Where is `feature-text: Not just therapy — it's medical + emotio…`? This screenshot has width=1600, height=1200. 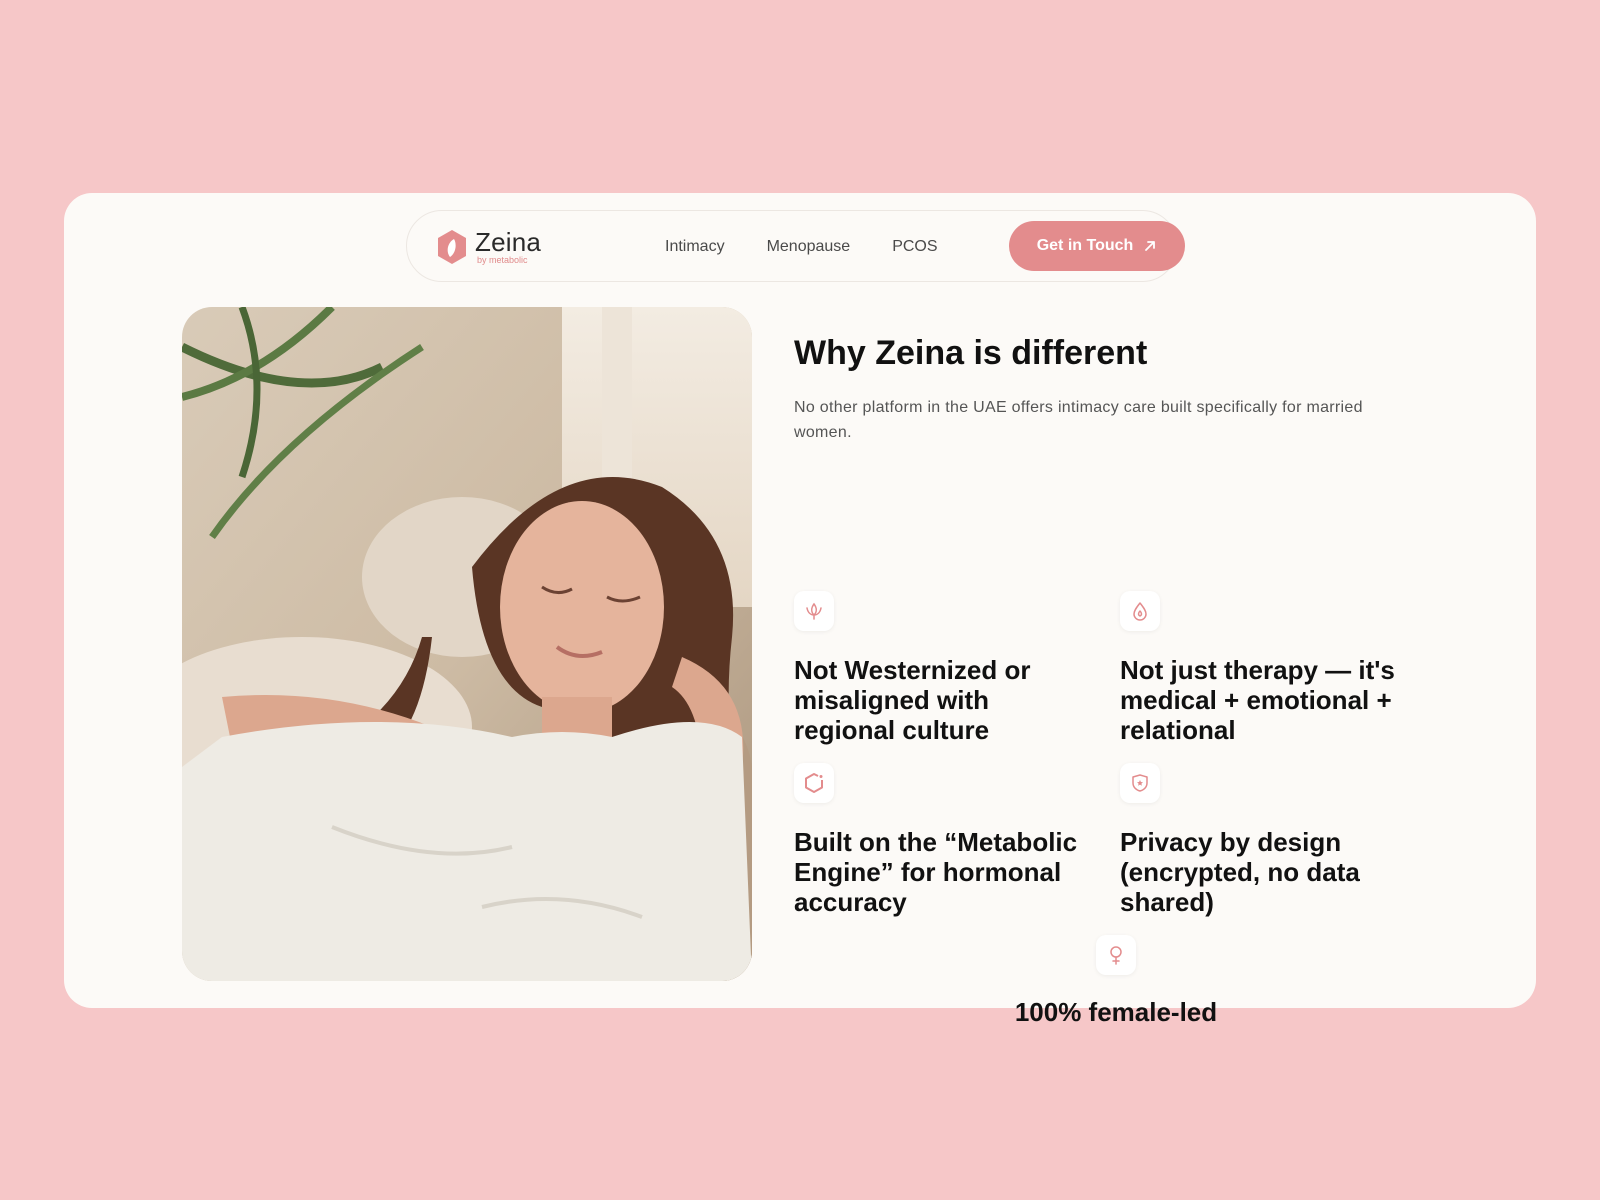
feature-text: Not just therapy — it's medical + emotio… is located at coordinates (1257, 700).